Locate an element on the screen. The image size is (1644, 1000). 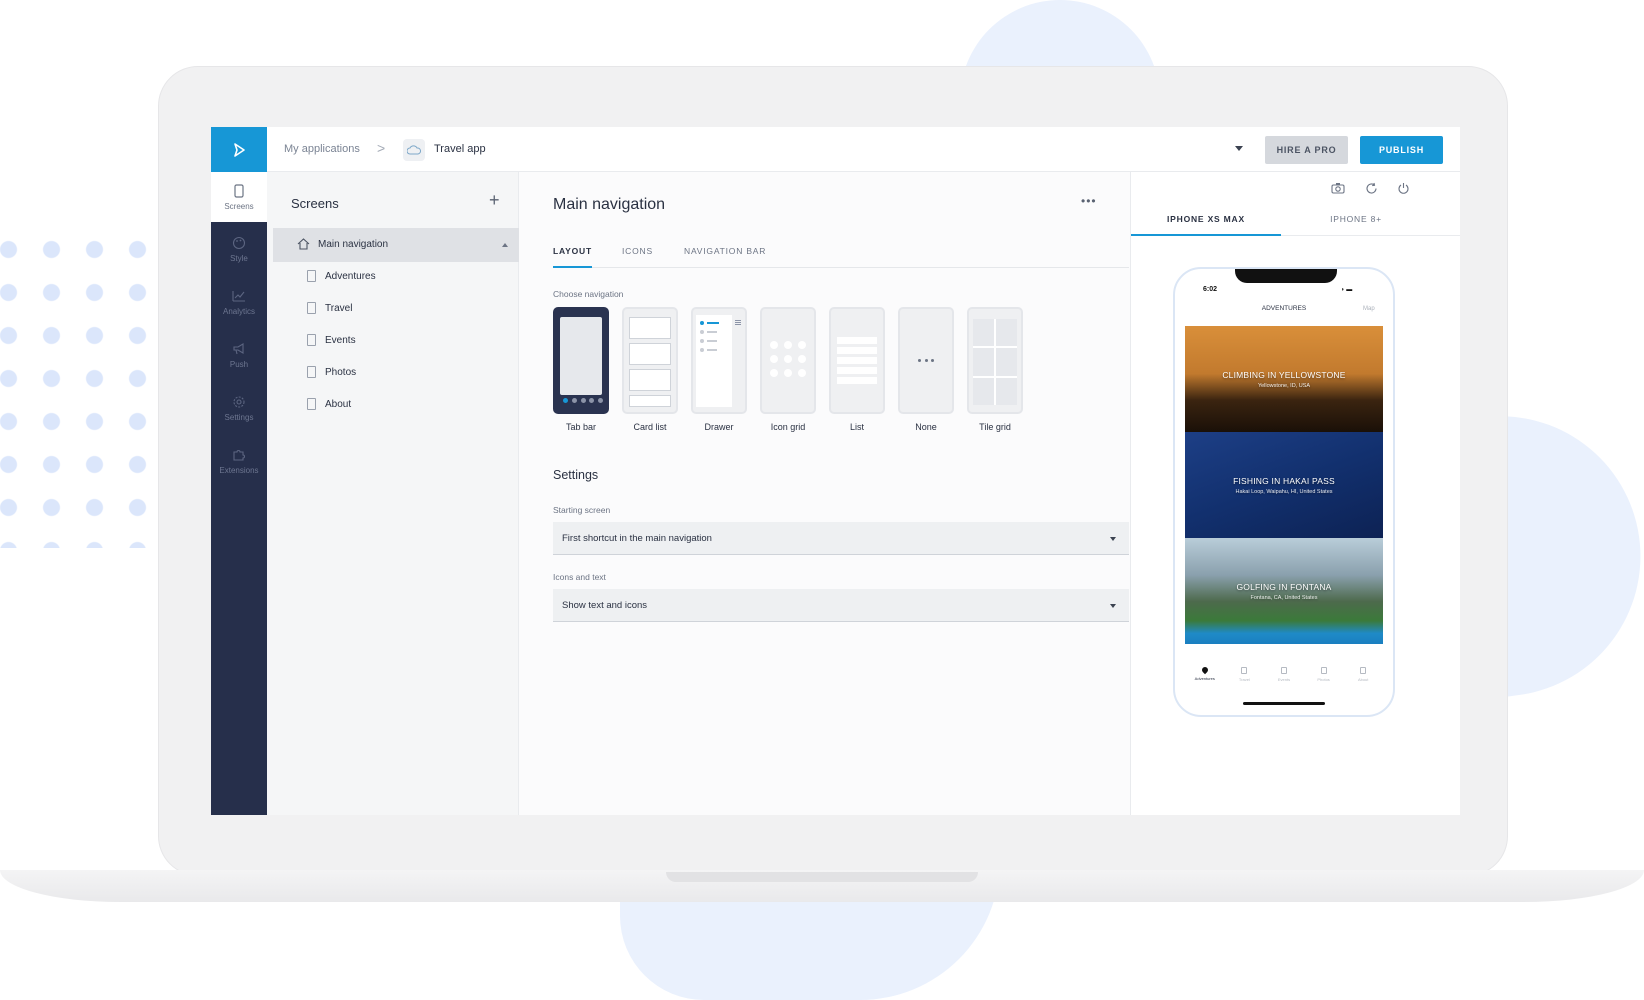
rail-label: Settings is located at coordinates (239, 417).